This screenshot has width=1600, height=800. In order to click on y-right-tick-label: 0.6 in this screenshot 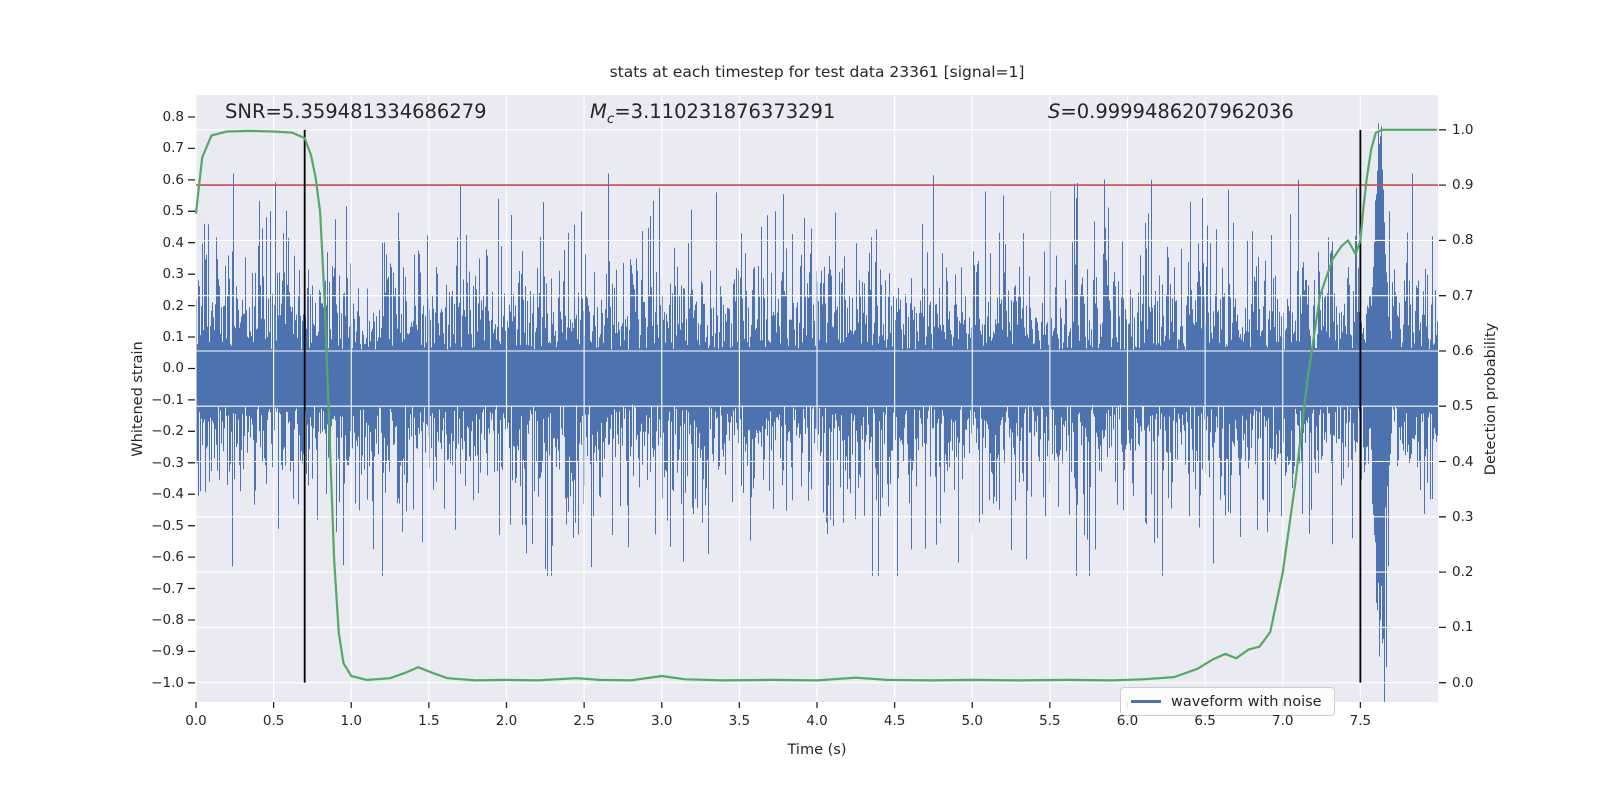, I will do `click(1463, 350)`.